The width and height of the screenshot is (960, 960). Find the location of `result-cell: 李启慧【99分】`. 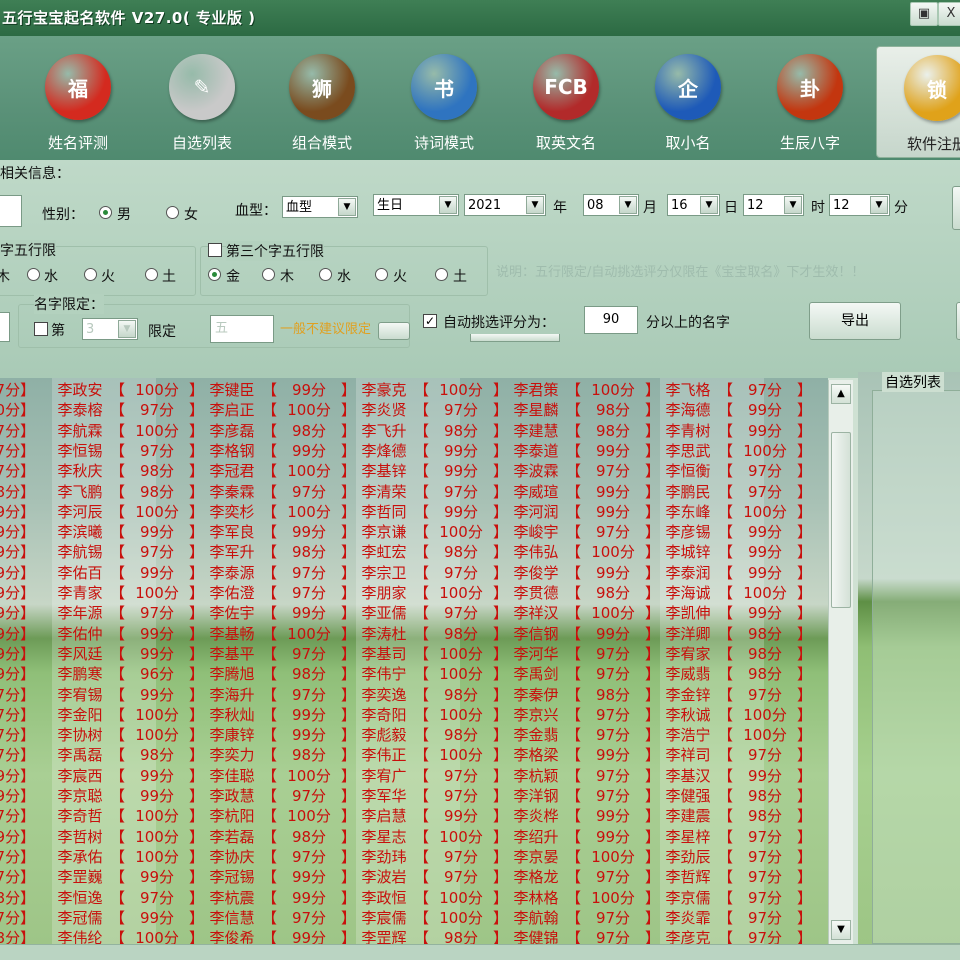

result-cell: 李启慧【99分】 is located at coordinates (431, 816).